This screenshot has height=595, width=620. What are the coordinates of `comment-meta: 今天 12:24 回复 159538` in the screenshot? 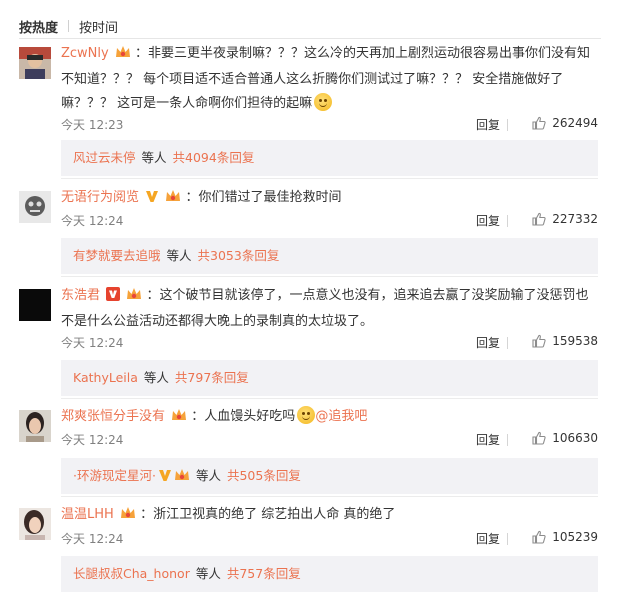 It's located at (329, 343).